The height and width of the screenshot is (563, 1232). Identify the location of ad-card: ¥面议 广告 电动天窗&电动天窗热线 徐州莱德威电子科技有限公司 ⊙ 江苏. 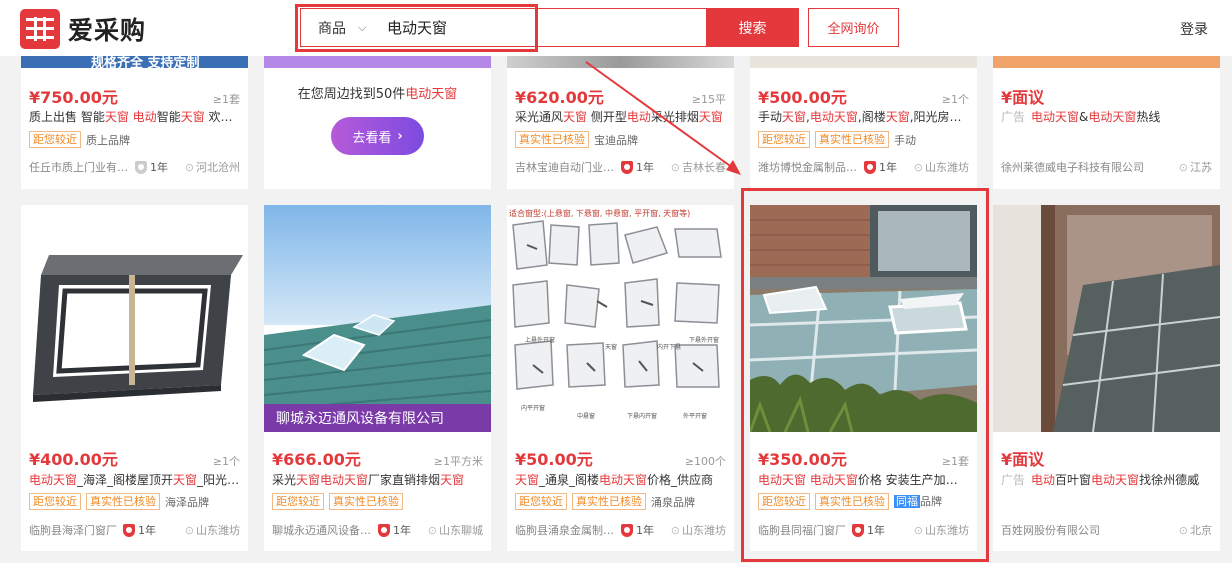
(1106, 122).